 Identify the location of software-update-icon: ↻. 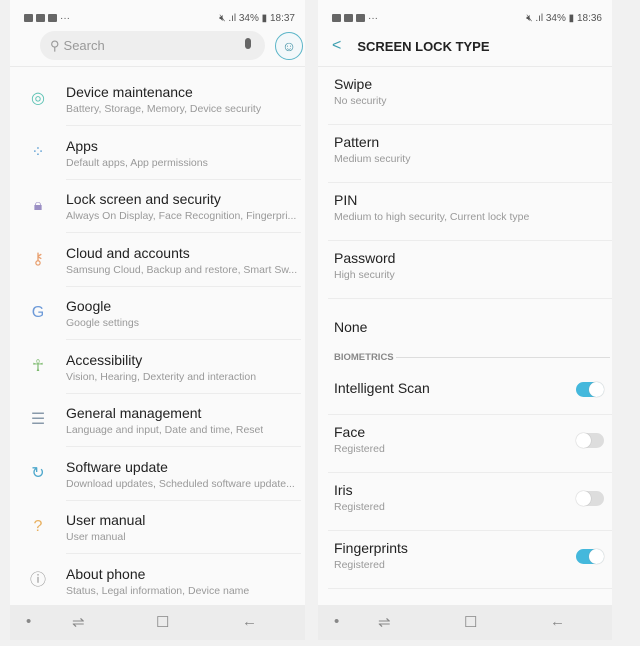
(38, 473).